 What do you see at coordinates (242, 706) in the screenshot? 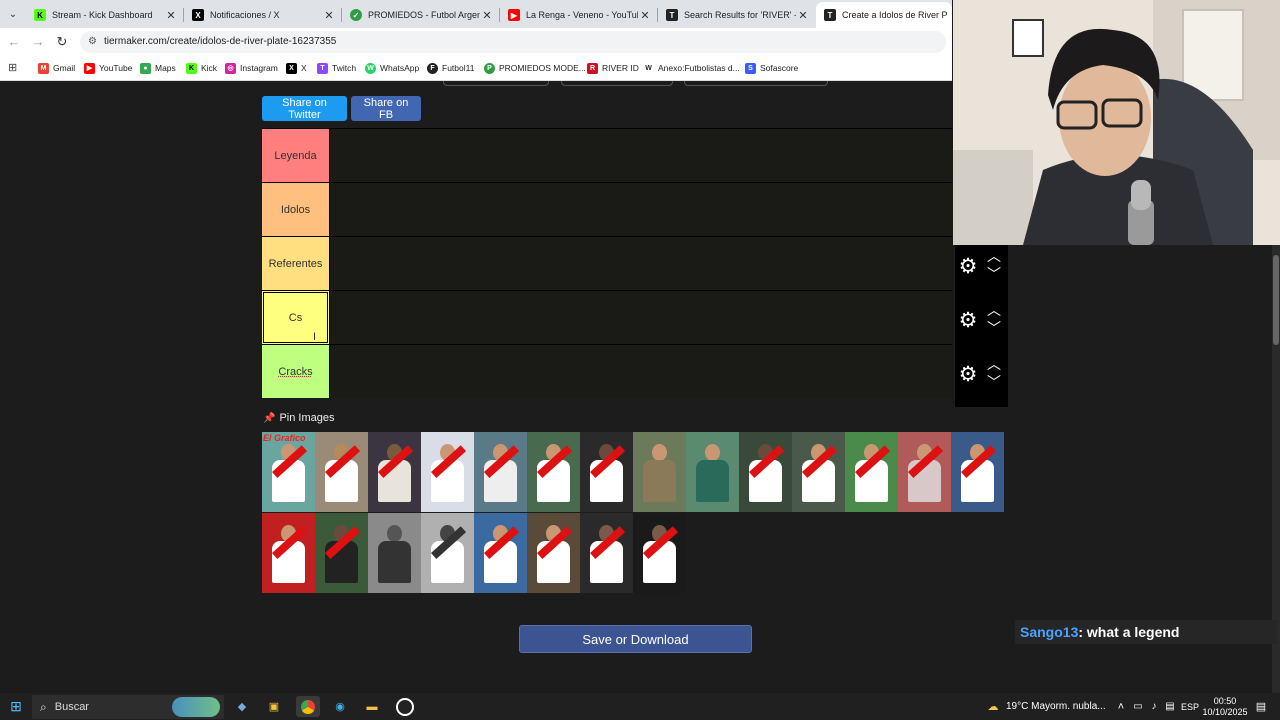
I see `copilot-icon: ◆` at bounding box center [242, 706].